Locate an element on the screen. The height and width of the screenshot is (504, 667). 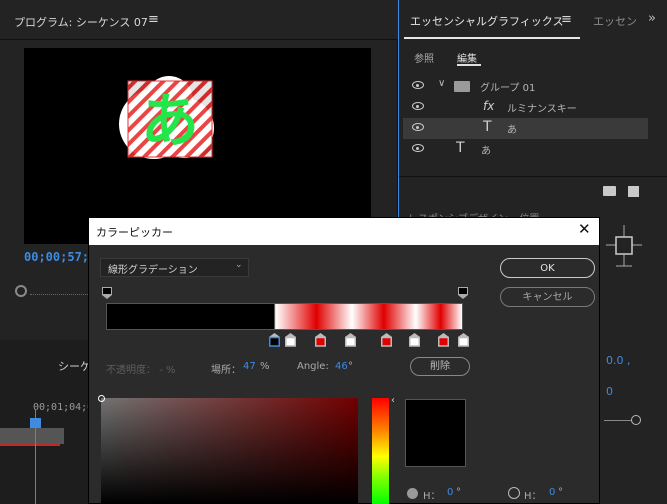
chevron-down-icon: ∨ is located at coordinates (441, 83).